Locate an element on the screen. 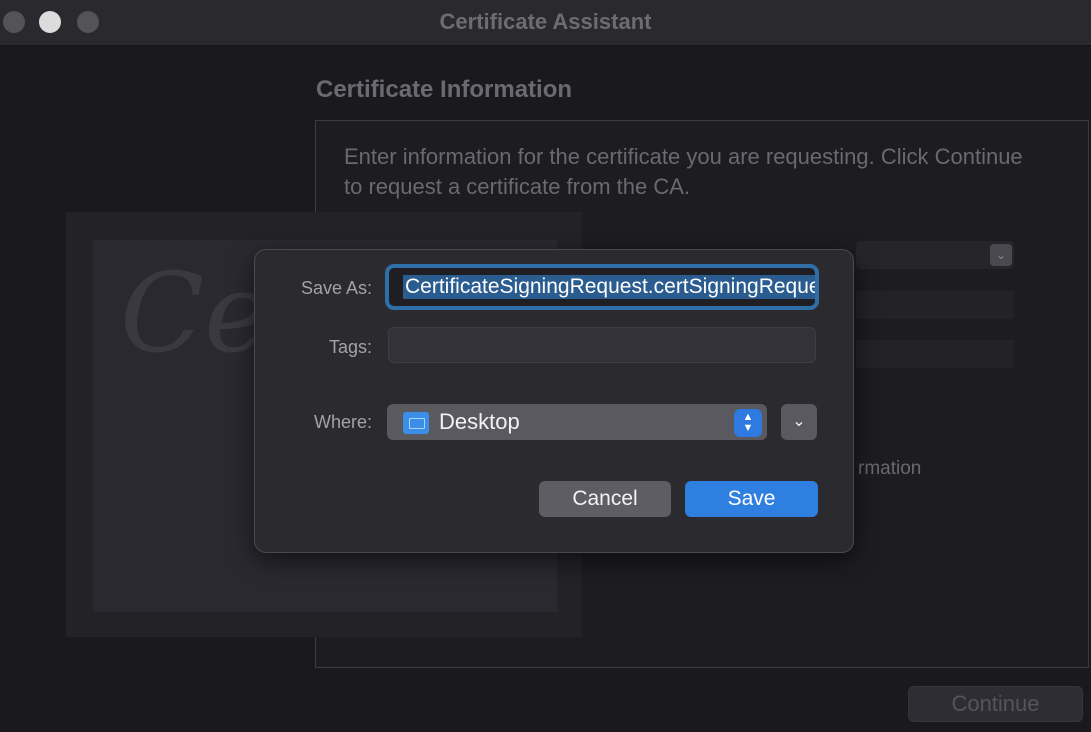 Image resolution: width=1091 pixels, height=732 pixels. continue-button: Continue is located at coordinates (995, 704).